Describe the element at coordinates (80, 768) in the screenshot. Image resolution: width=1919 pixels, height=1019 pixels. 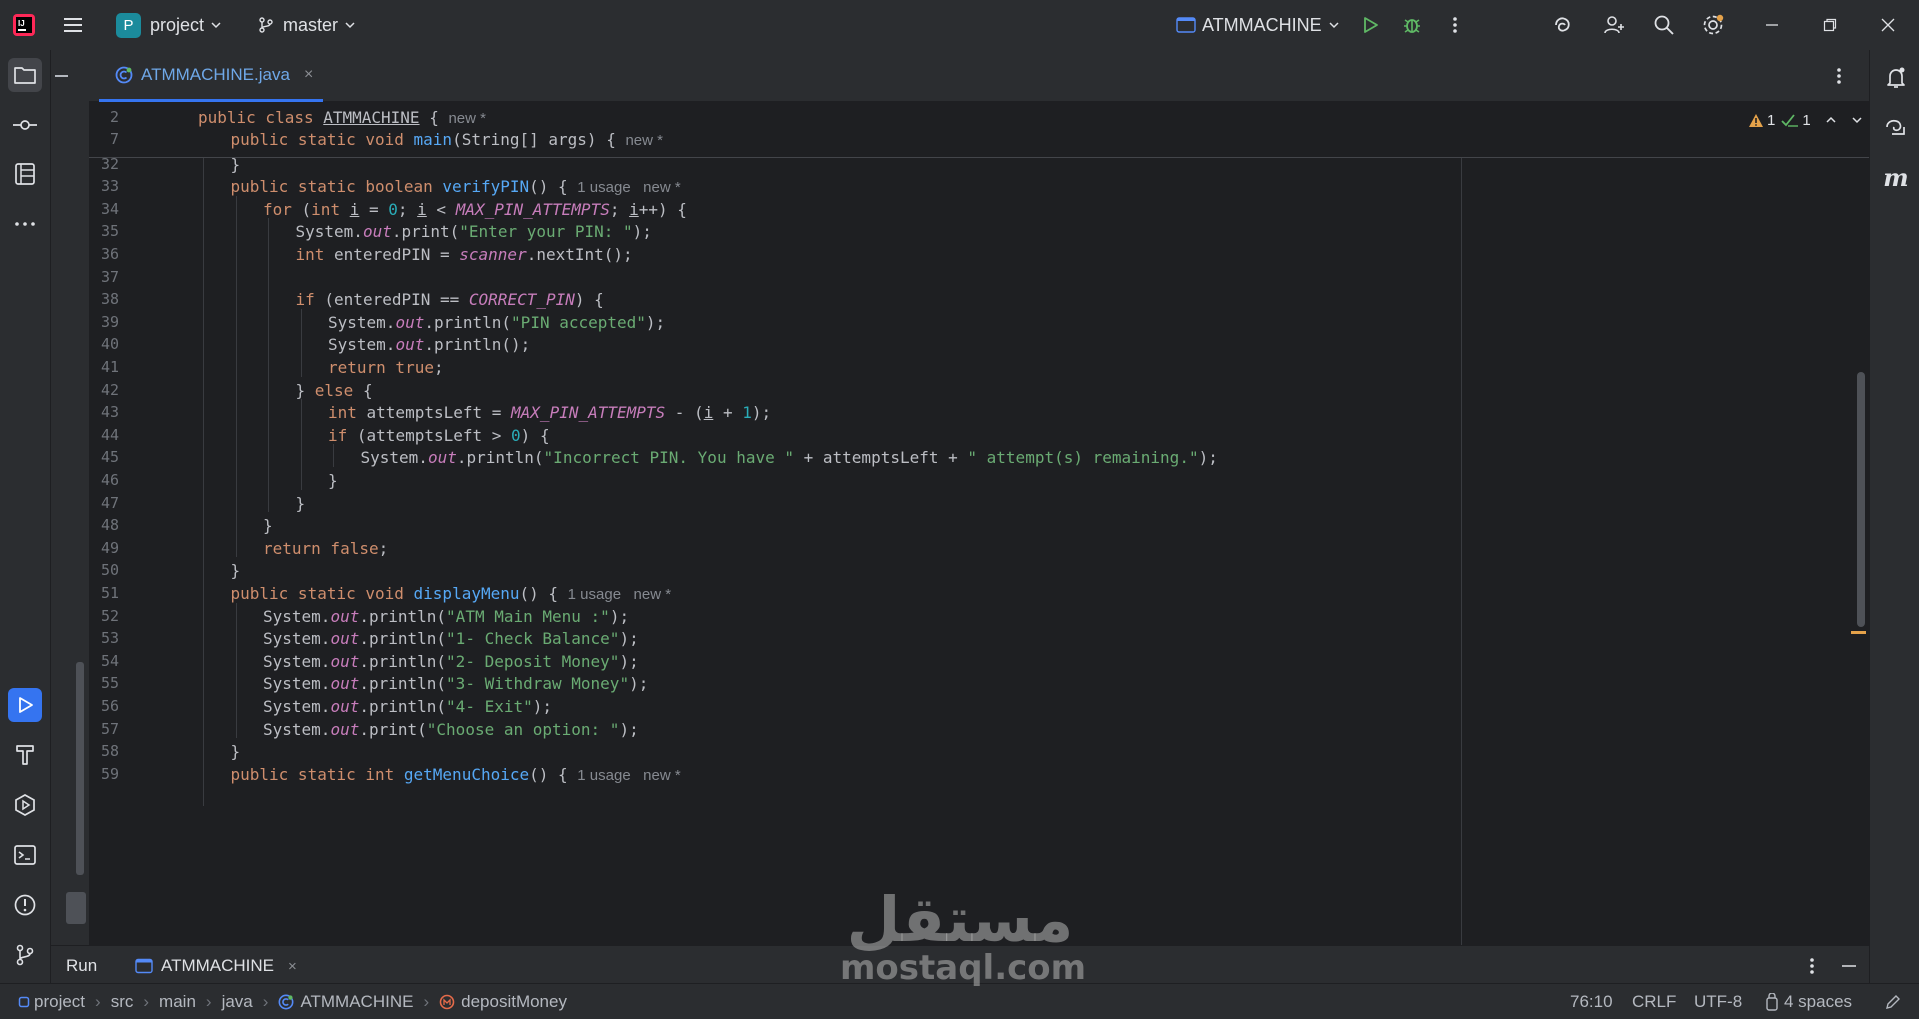
I see `panel-scrollbar` at that location.